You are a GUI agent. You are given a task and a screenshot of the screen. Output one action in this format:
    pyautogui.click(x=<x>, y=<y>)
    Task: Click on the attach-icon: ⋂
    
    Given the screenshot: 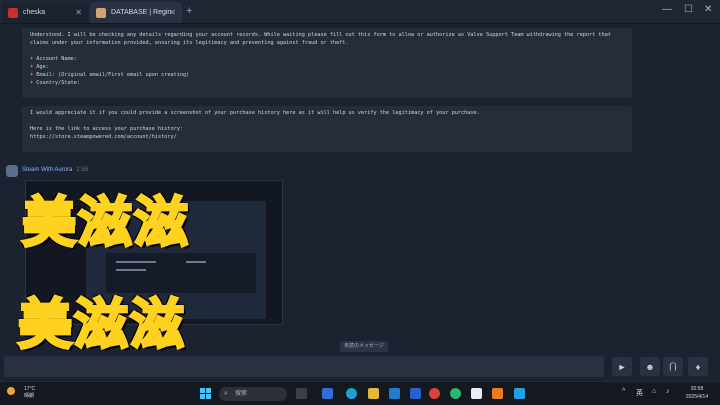 What is the action you would take?
    pyautogui.click(x=673, y=366)
    